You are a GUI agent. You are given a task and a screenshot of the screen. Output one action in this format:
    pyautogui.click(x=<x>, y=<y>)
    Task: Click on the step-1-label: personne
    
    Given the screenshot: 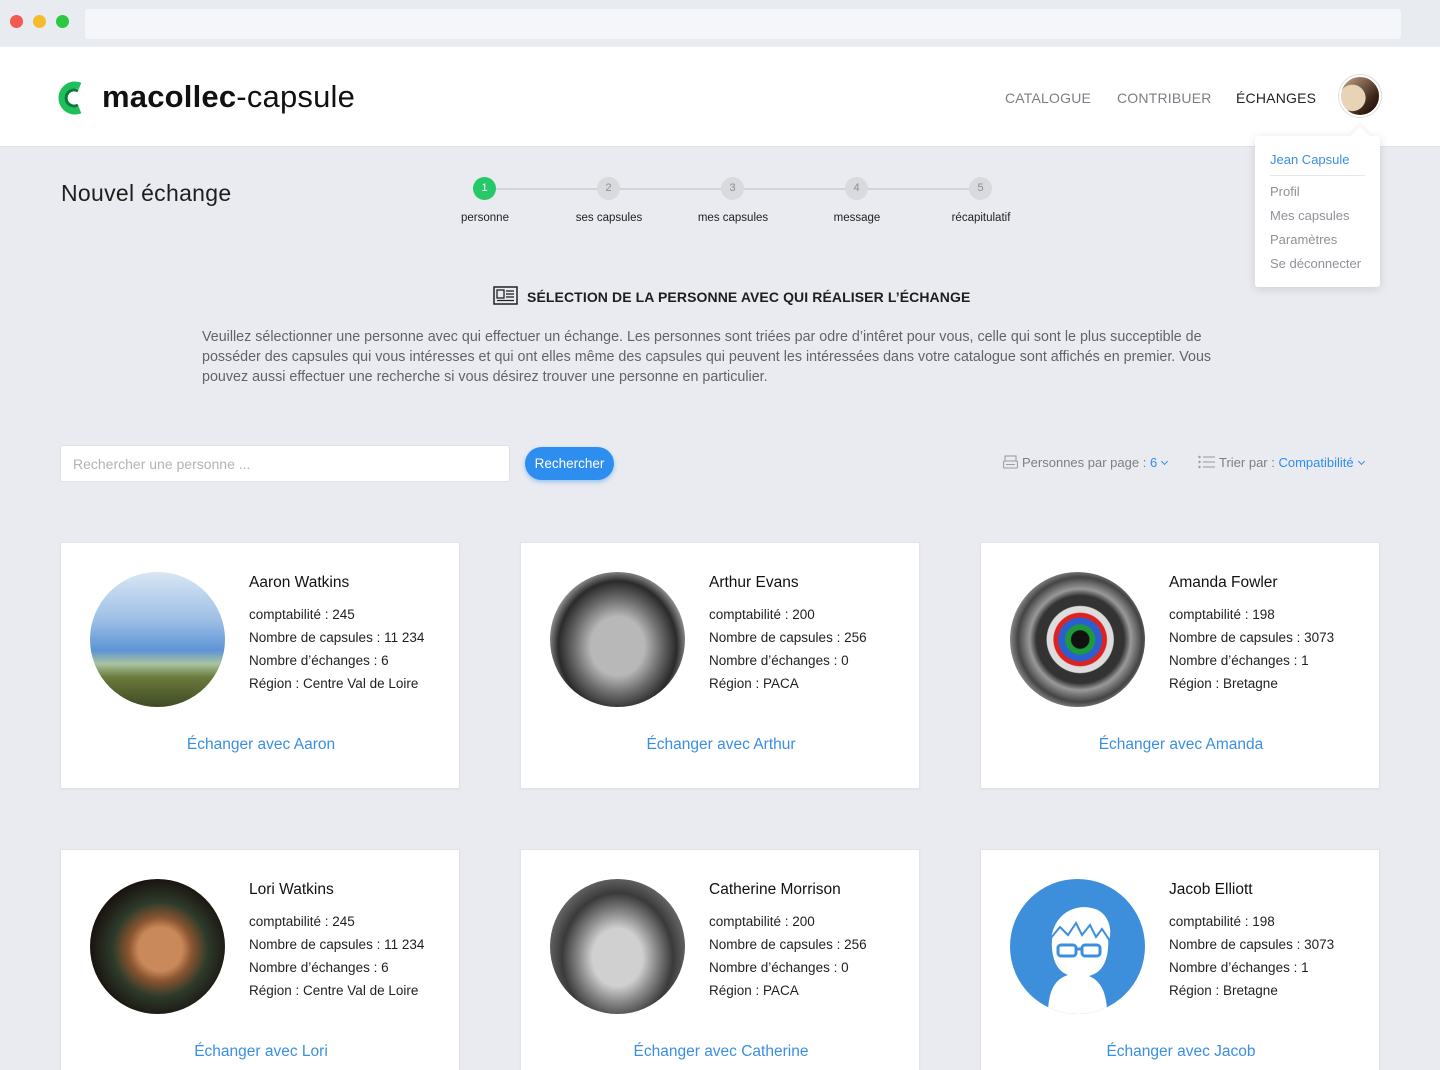 What is the action you would take?
    pyautogui.click(x=485, y=218)
    